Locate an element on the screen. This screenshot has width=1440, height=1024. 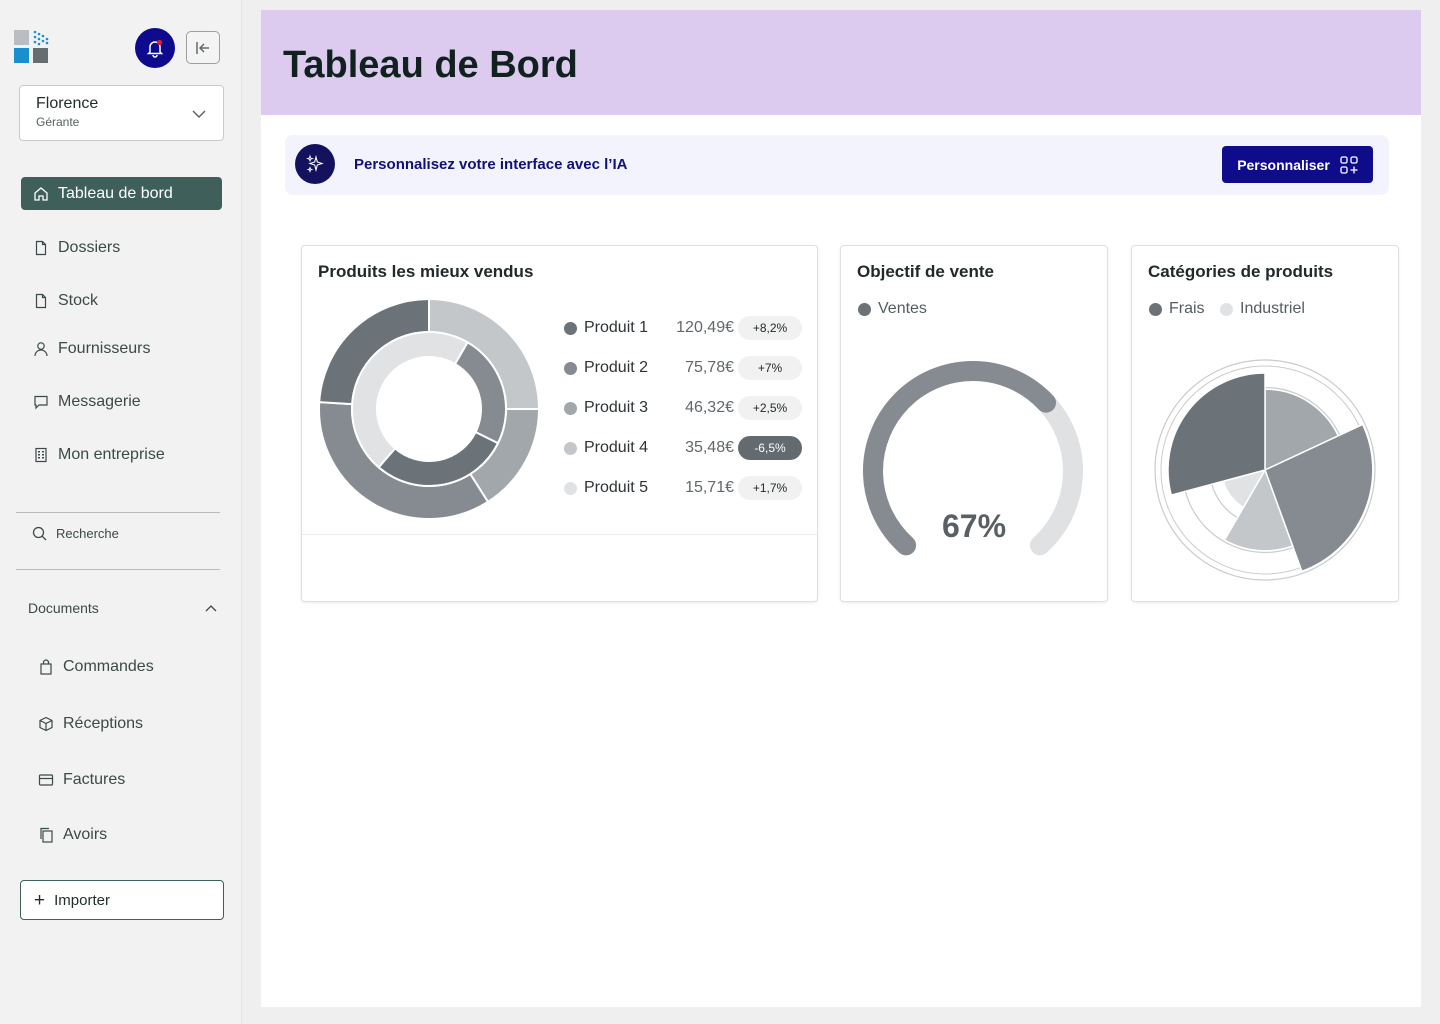
product-name-cell: Produit 2 is located at coordinates (609, 368).